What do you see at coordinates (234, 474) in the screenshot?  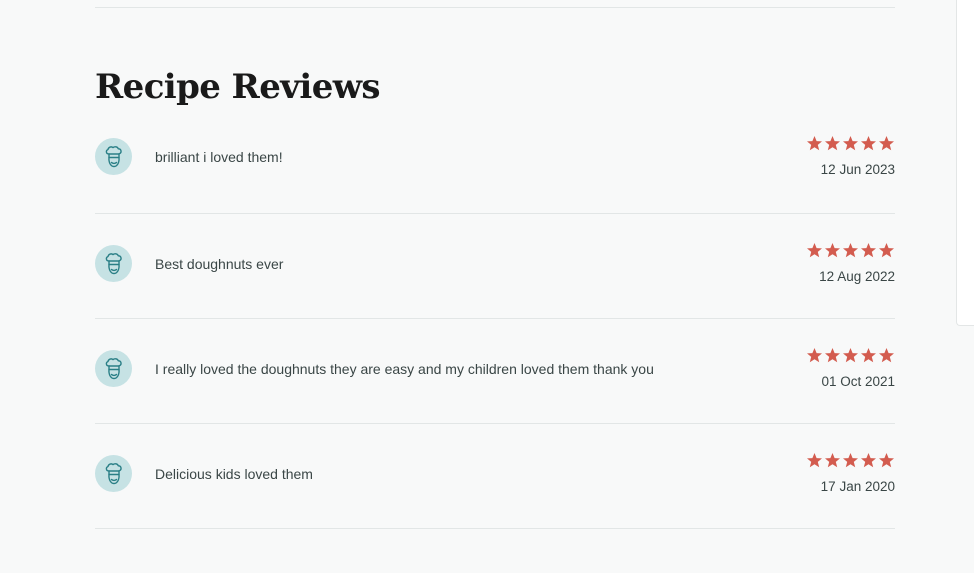 I see `review-text: Delicious kids loved them` at bounding box center [234, 474].